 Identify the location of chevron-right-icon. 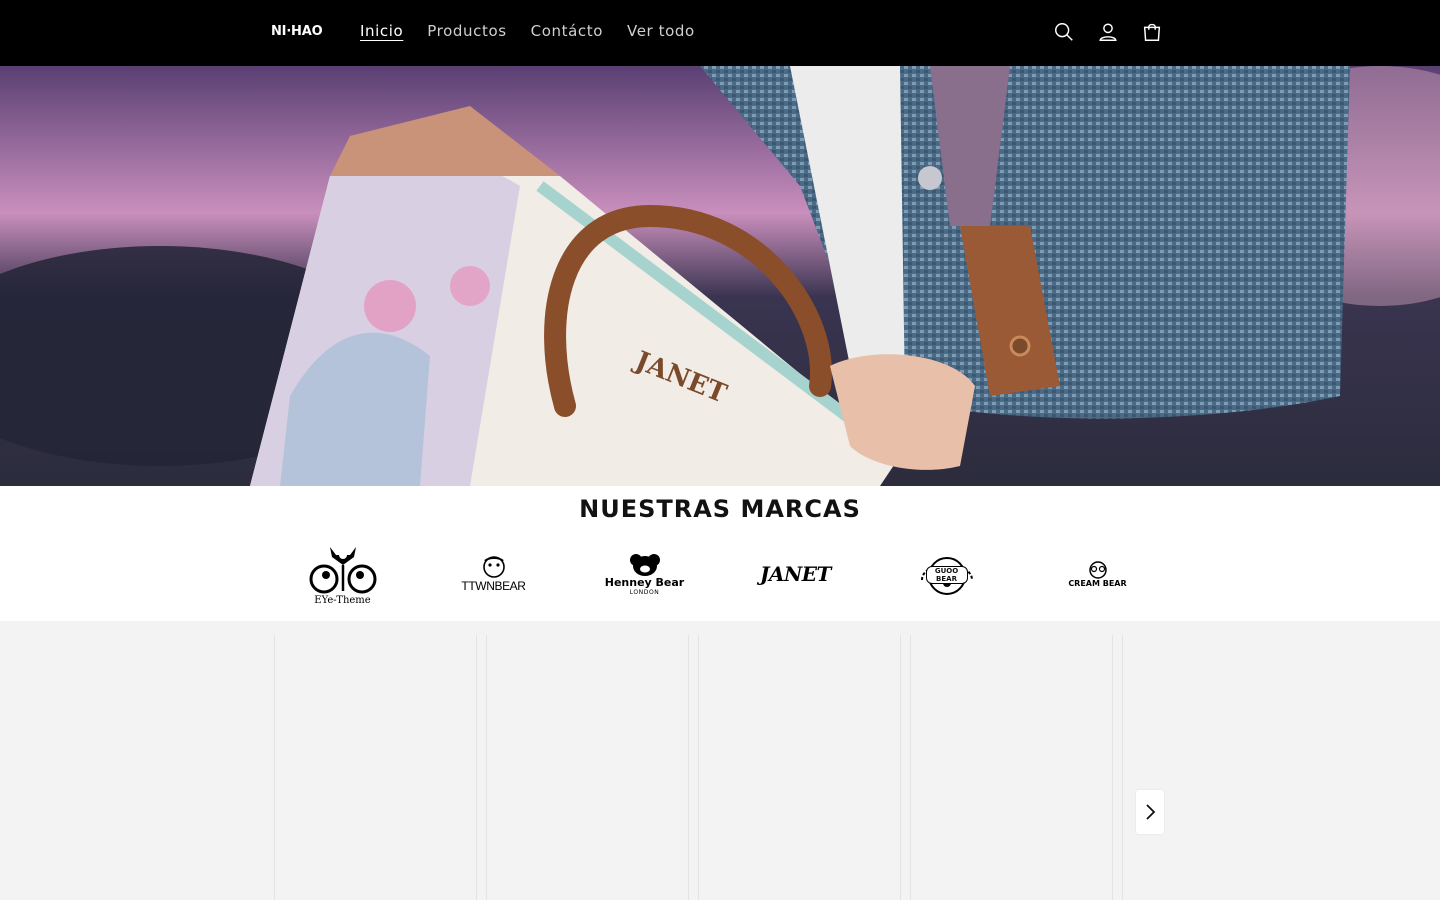
(1151, 812).